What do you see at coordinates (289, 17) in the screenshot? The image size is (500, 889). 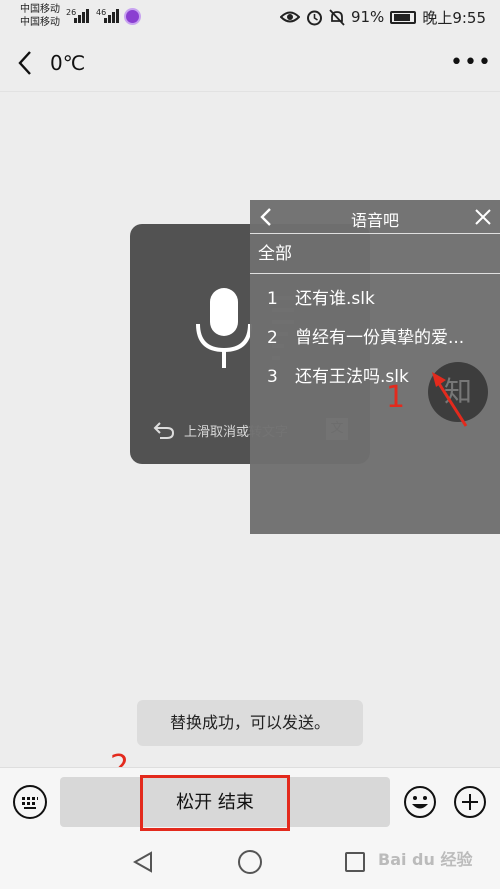 I see `eye-icon` at bounding box center [289, 17].